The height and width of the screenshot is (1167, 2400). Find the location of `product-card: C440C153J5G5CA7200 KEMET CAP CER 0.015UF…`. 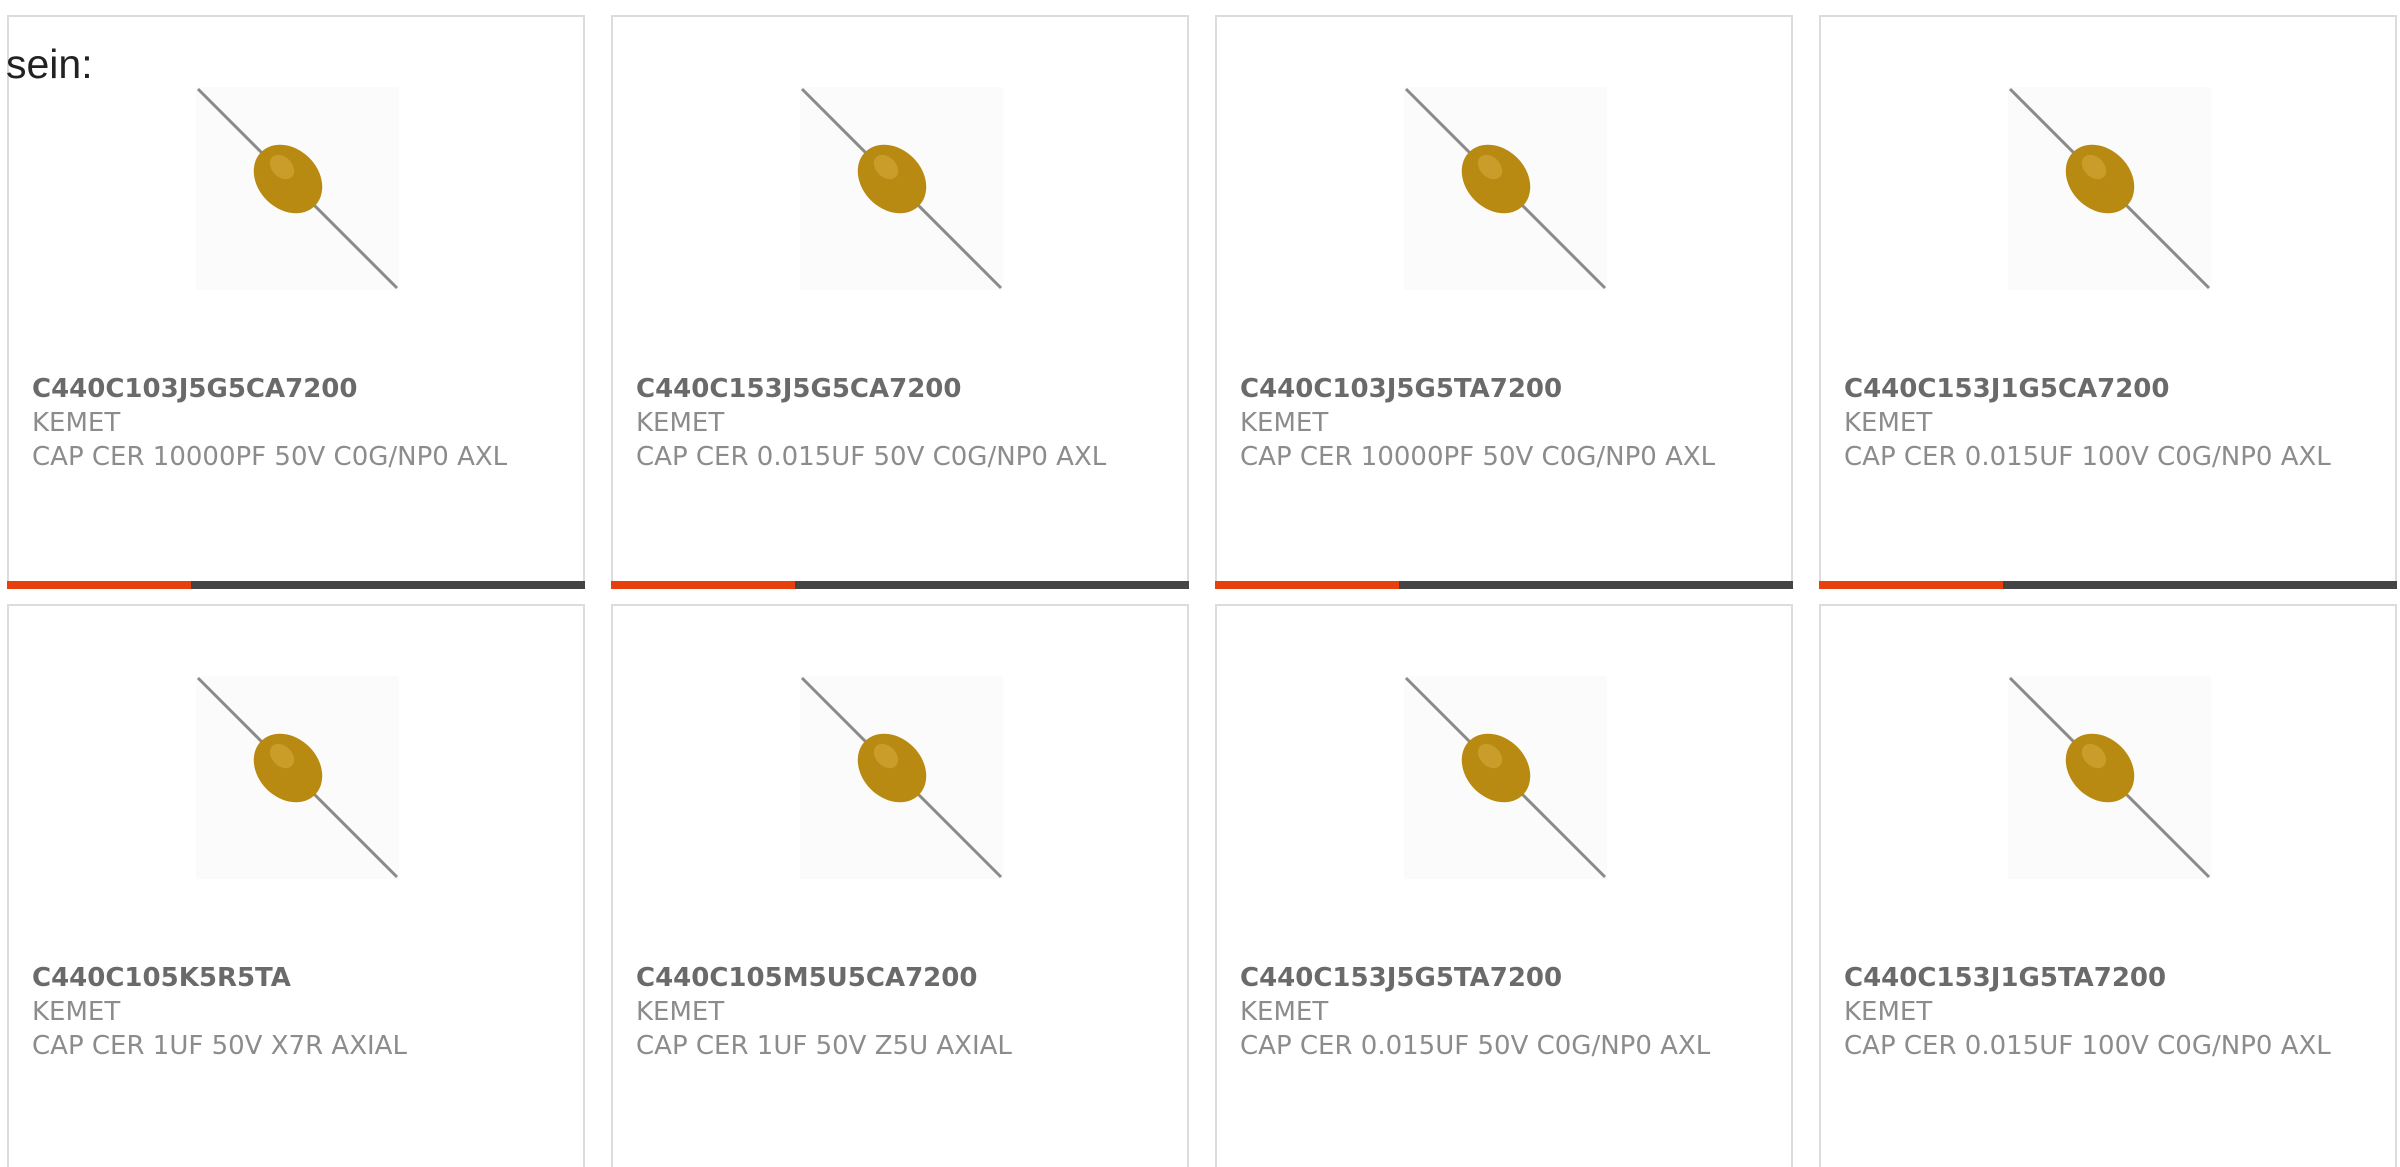

product-card: C440C153J5G5CA7200 KEMET CAP CER 0.015UF… is located at coordinates (900, 302).